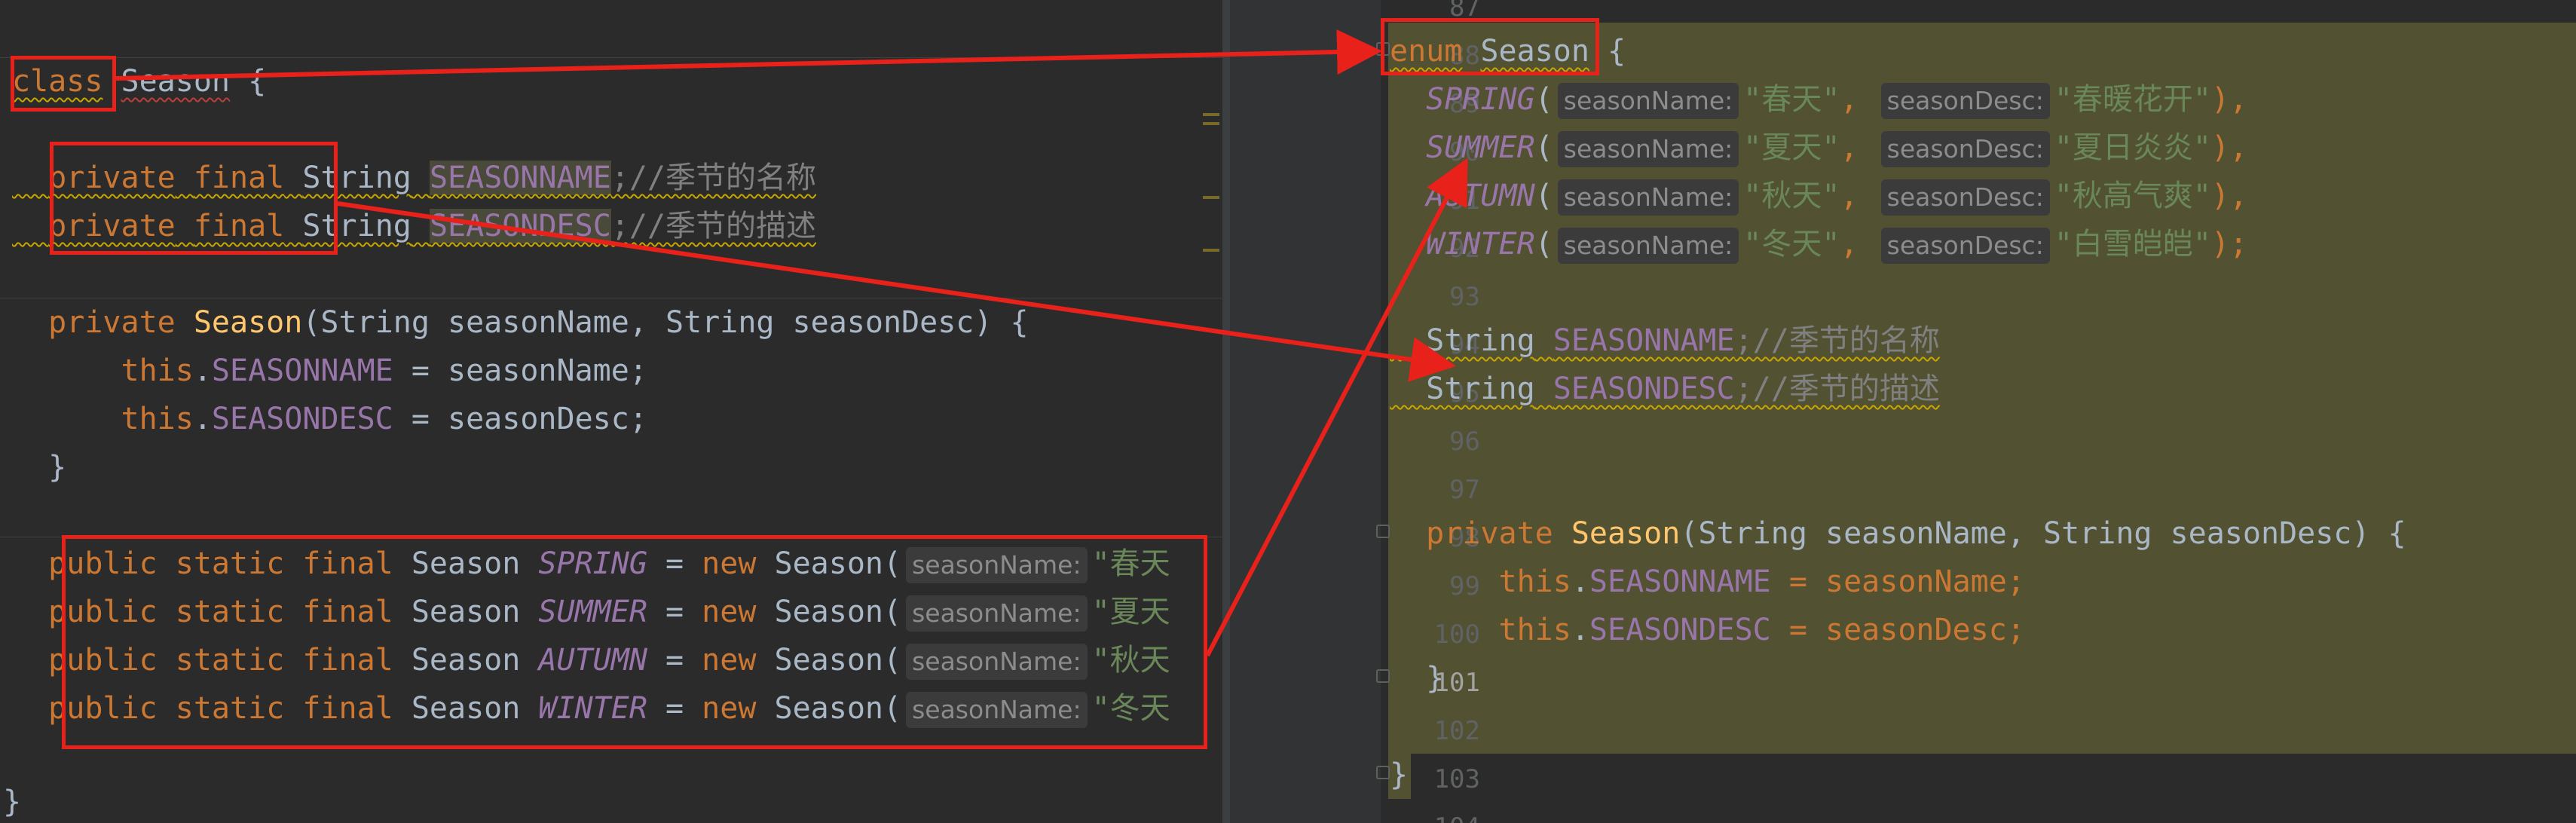 This screenshot has width=2576, height=823. What do you see at coordinates (1226, 411) in the screenshot?
I see `split-divider` at bounding box center [1226, 411].